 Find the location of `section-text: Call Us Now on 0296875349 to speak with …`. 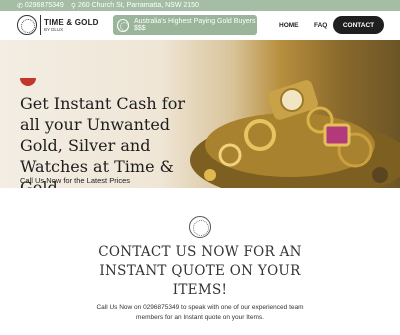

section-text: Call Us Now on 0296875349 to speak with … is located at coordinates (200, 312).